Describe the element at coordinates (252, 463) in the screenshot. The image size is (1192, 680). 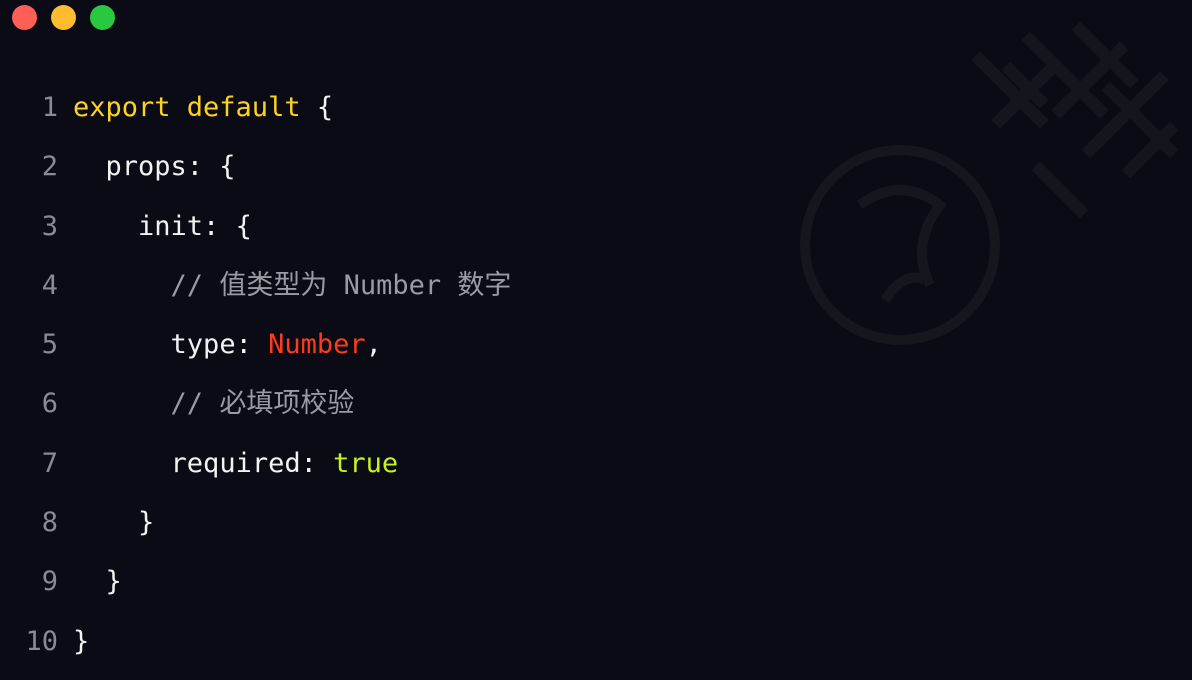
I see `code-token: required:` at that location.